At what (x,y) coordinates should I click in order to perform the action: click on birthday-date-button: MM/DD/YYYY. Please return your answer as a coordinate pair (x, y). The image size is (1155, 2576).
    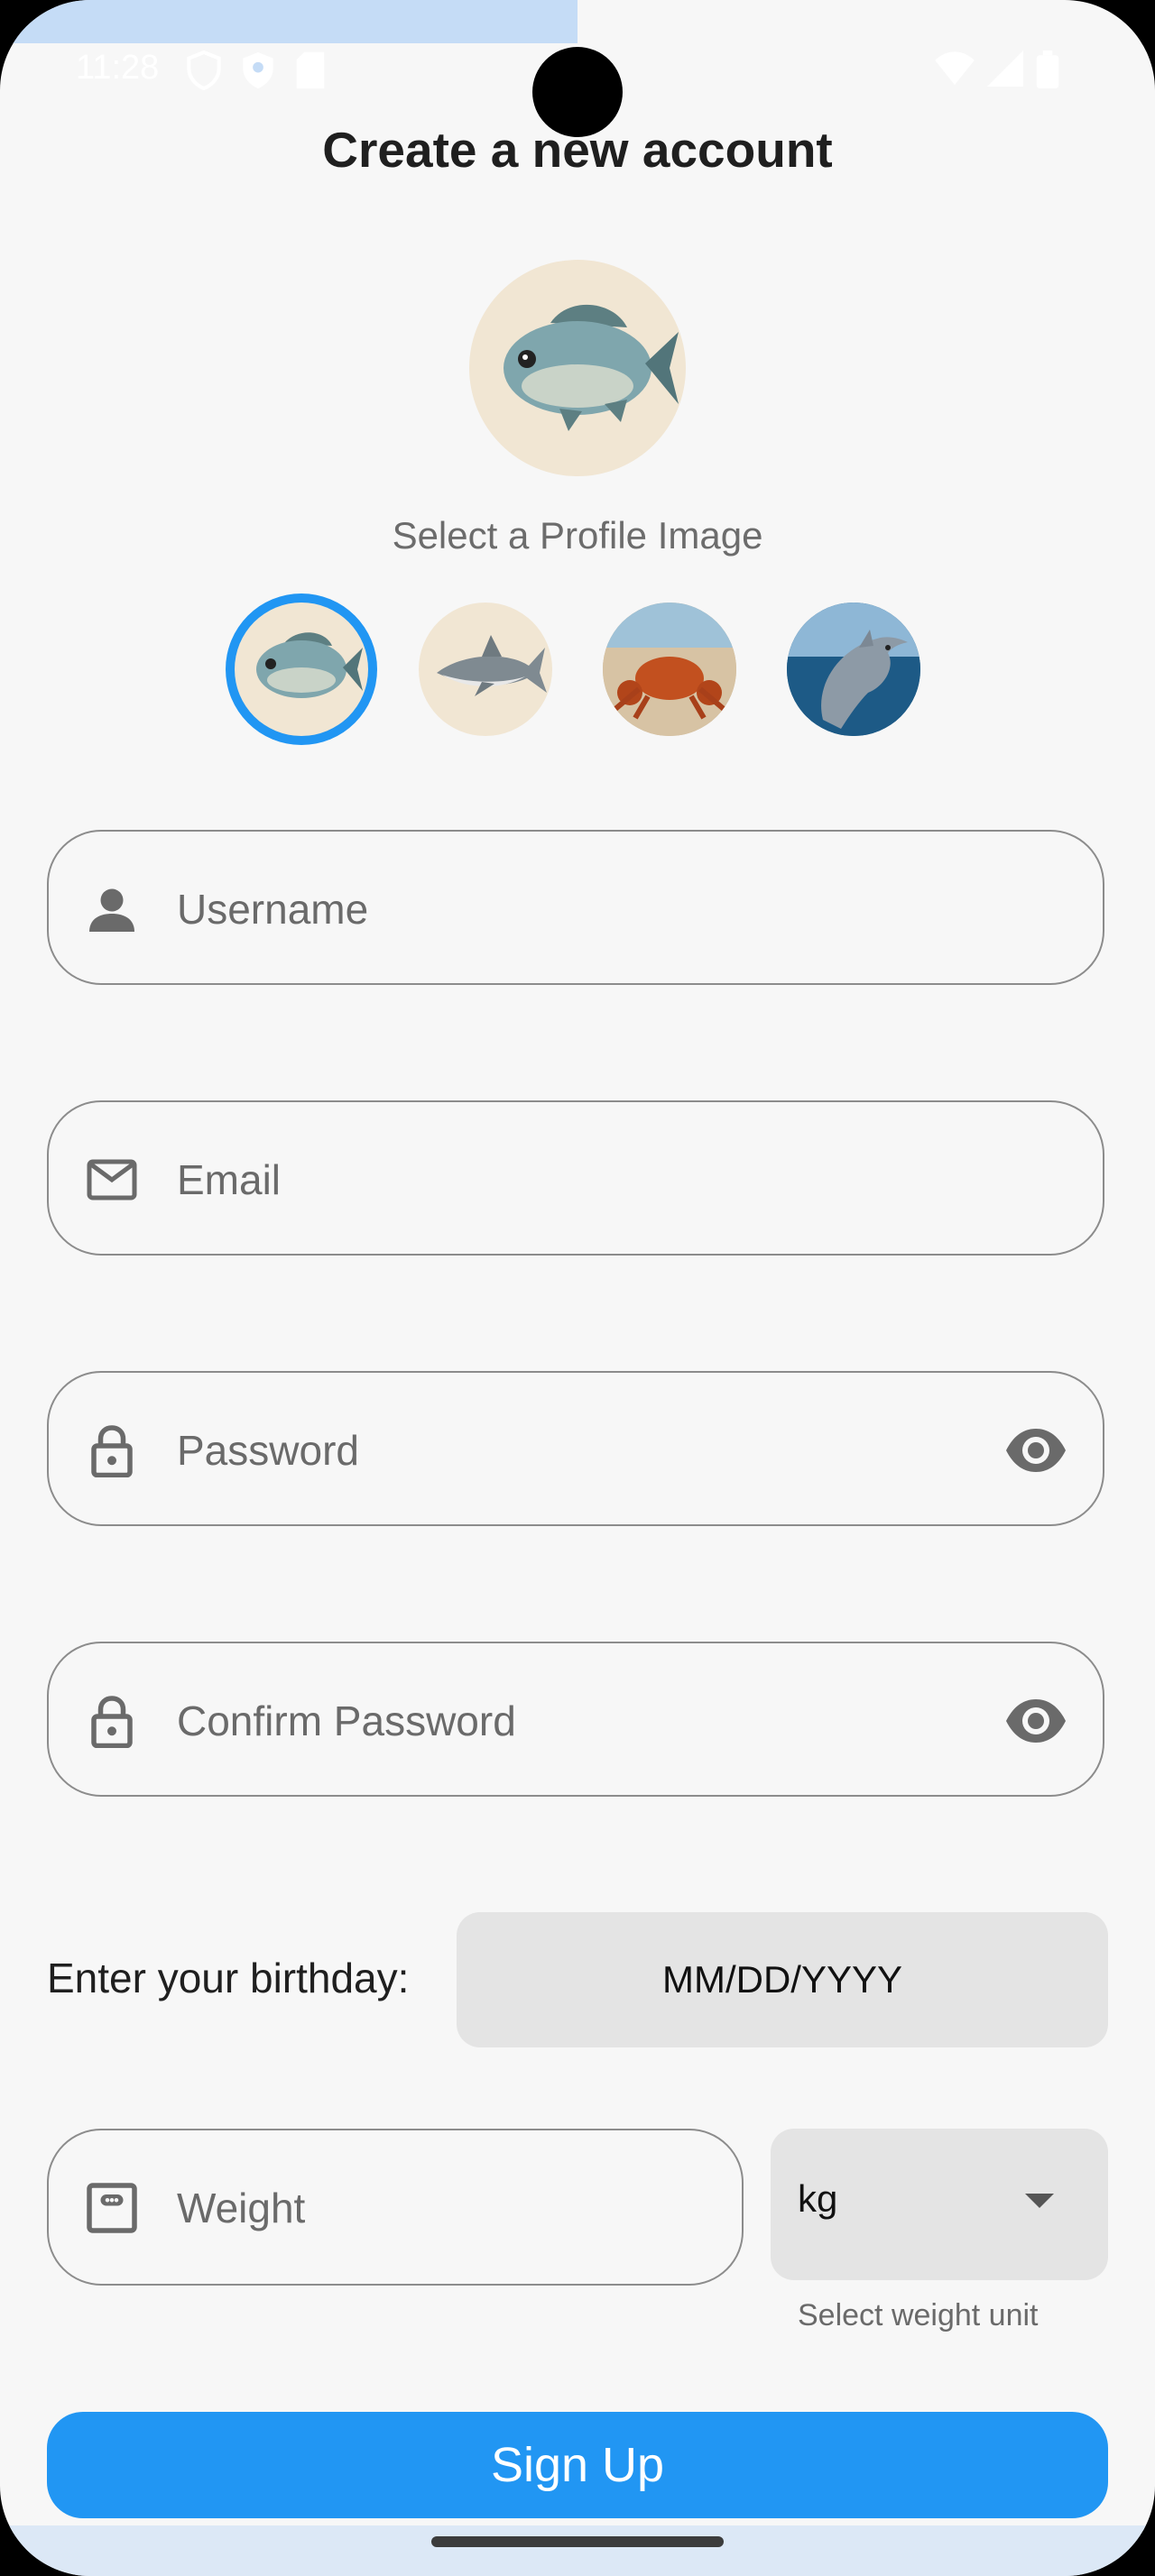
    Looking at the image, I should click on (782, 1980).